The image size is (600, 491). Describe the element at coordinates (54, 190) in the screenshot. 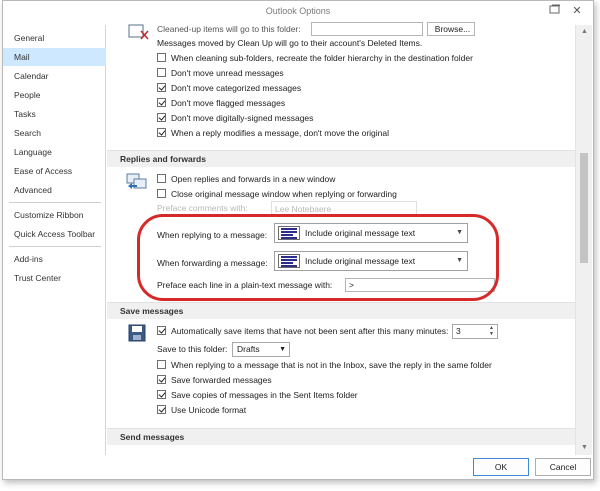

I see `sidebar-item-advanced: Advanced` at that location.